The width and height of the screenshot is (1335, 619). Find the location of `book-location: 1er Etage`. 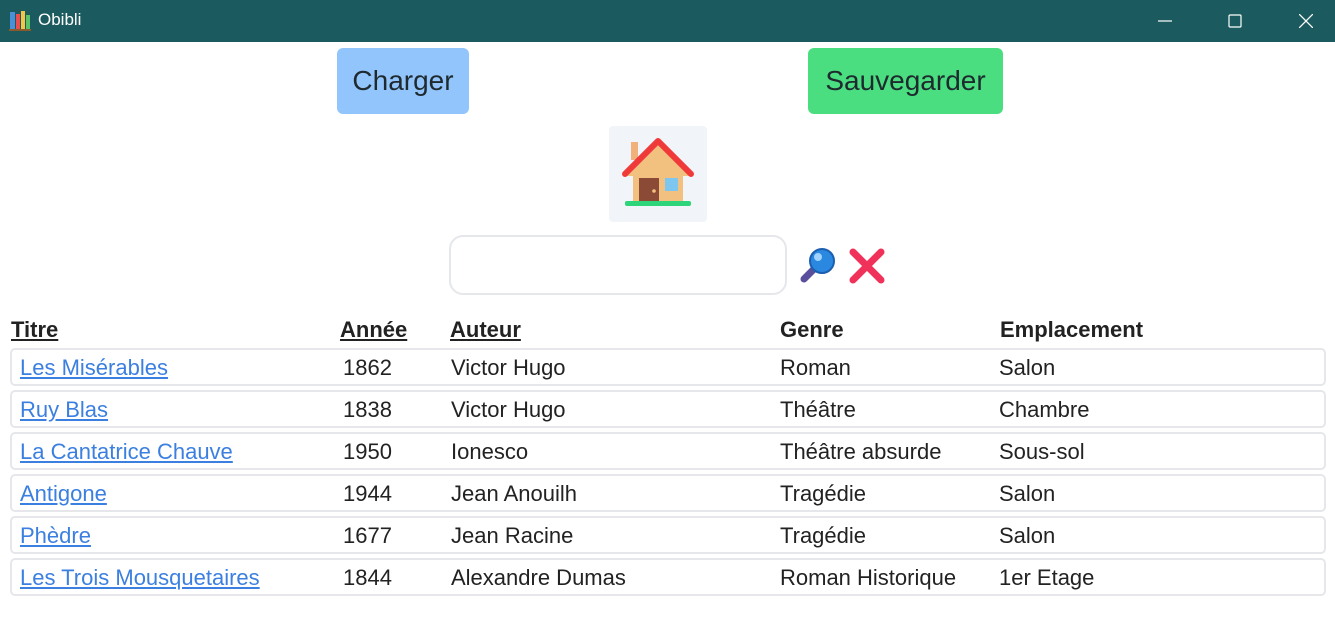

book-location: 1er Etage is located at coordinates (1047, 577).